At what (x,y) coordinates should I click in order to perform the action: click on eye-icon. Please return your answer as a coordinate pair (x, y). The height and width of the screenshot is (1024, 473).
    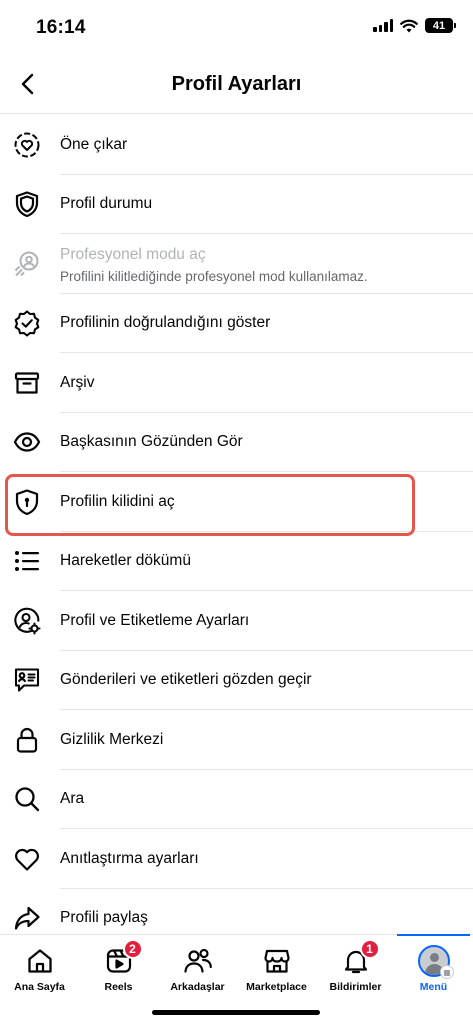
    Looking at the image, I should click on (27, 442).